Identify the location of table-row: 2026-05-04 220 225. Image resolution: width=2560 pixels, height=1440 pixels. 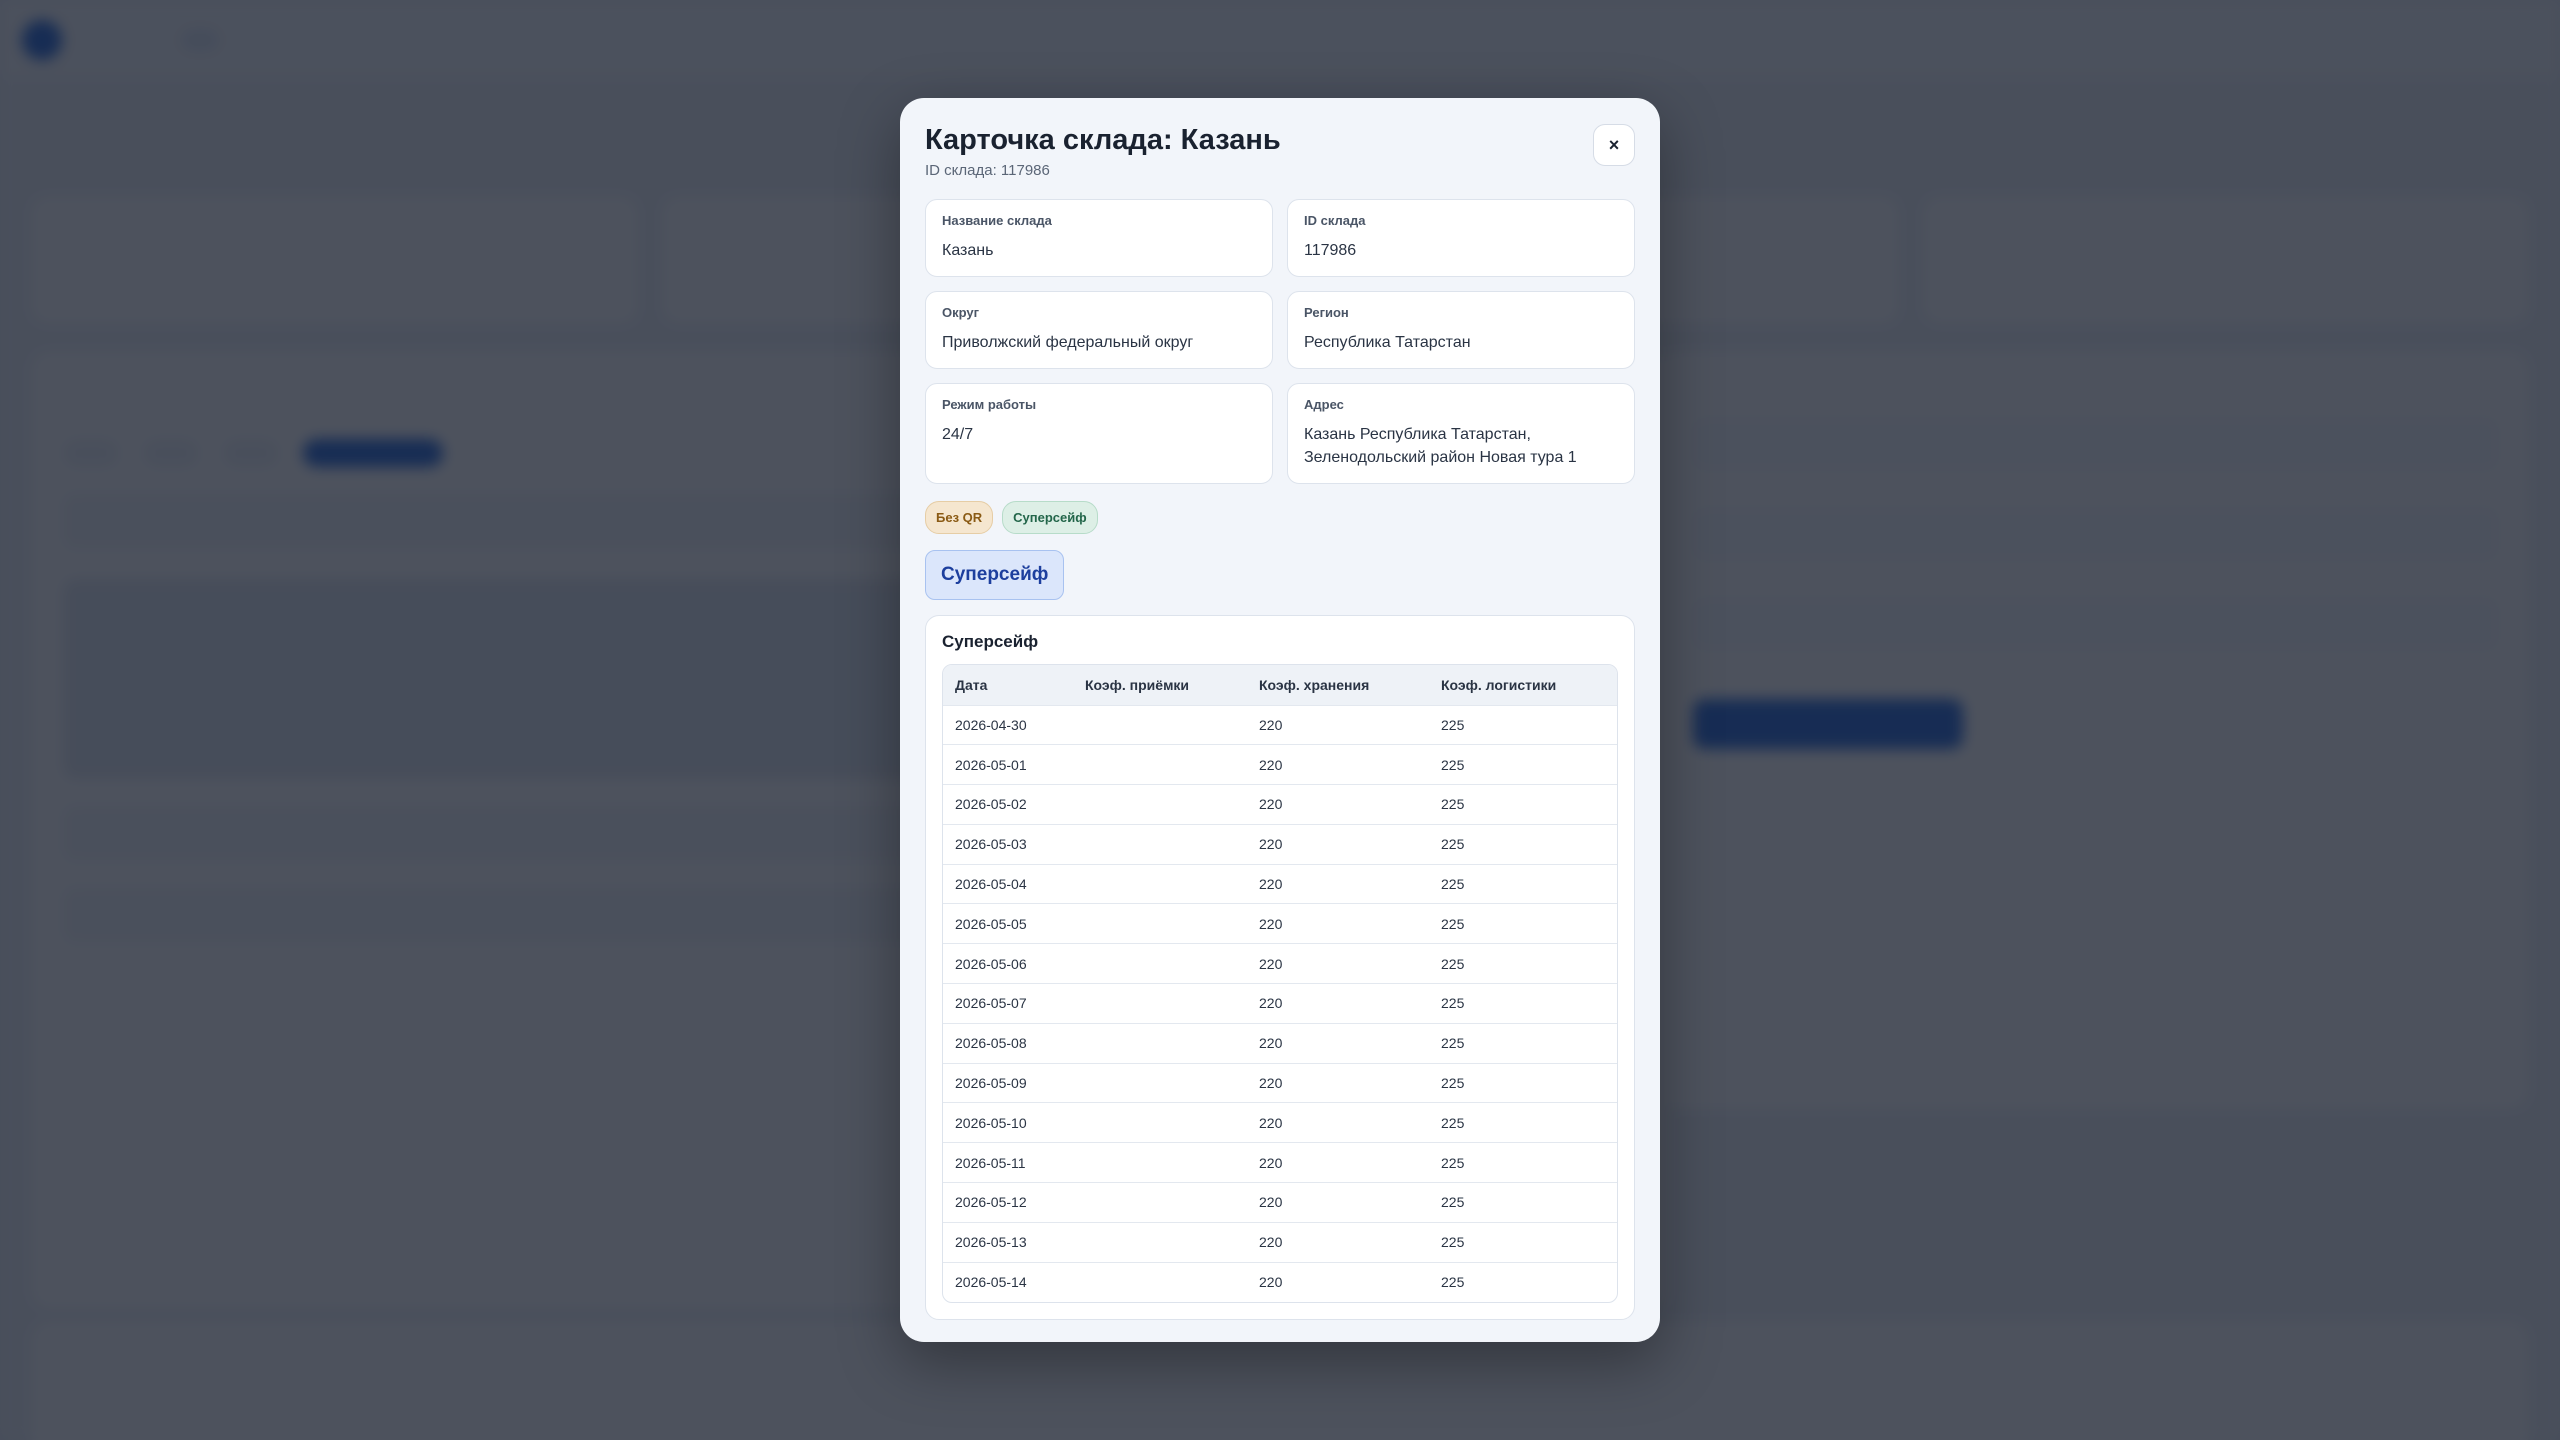
(1280, 883).